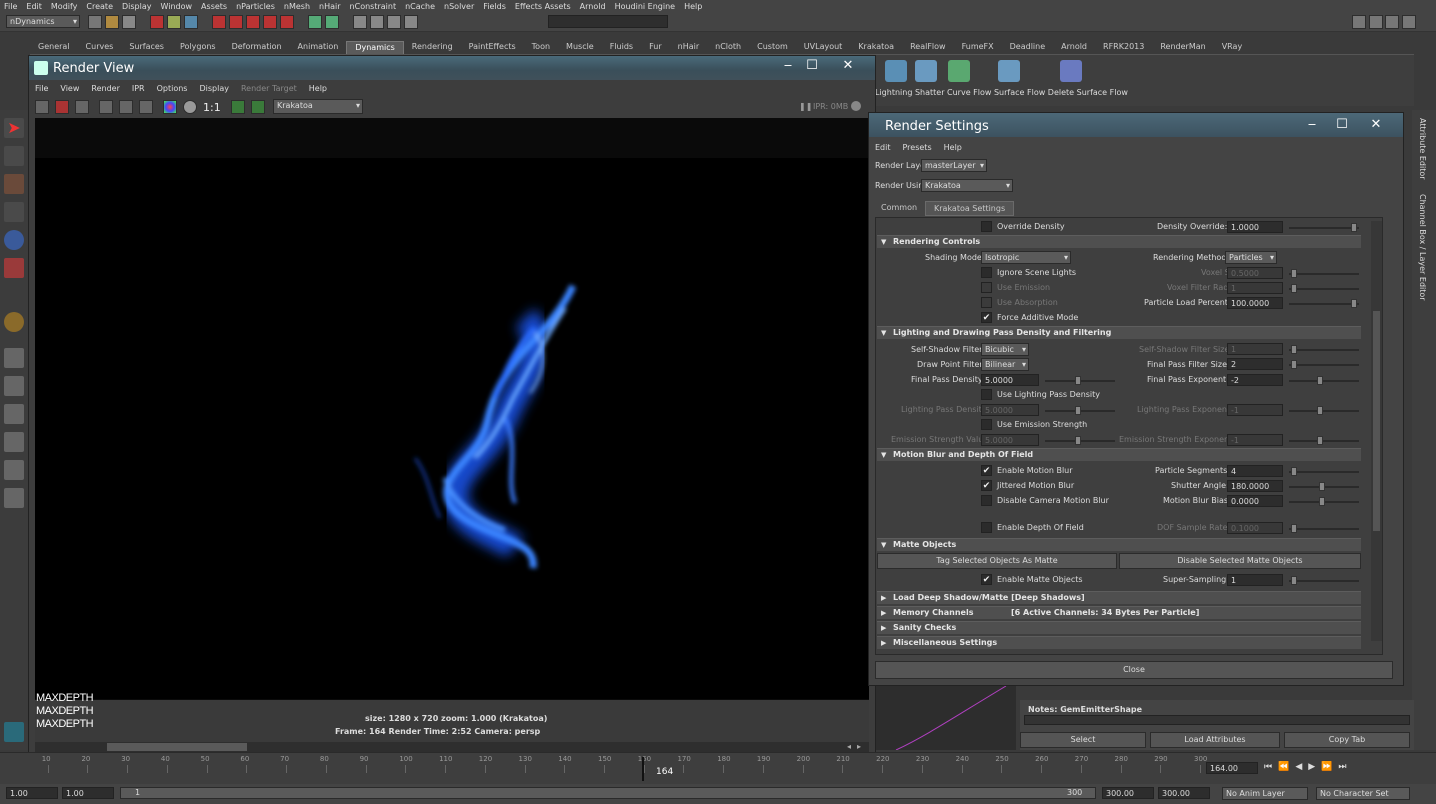 Image resolution: width=1436 pixels, height=804 pixels. Describe the element at coordinates (1408, 22) in the screenshot. I see `toggle-channel-box-icon` at that location.